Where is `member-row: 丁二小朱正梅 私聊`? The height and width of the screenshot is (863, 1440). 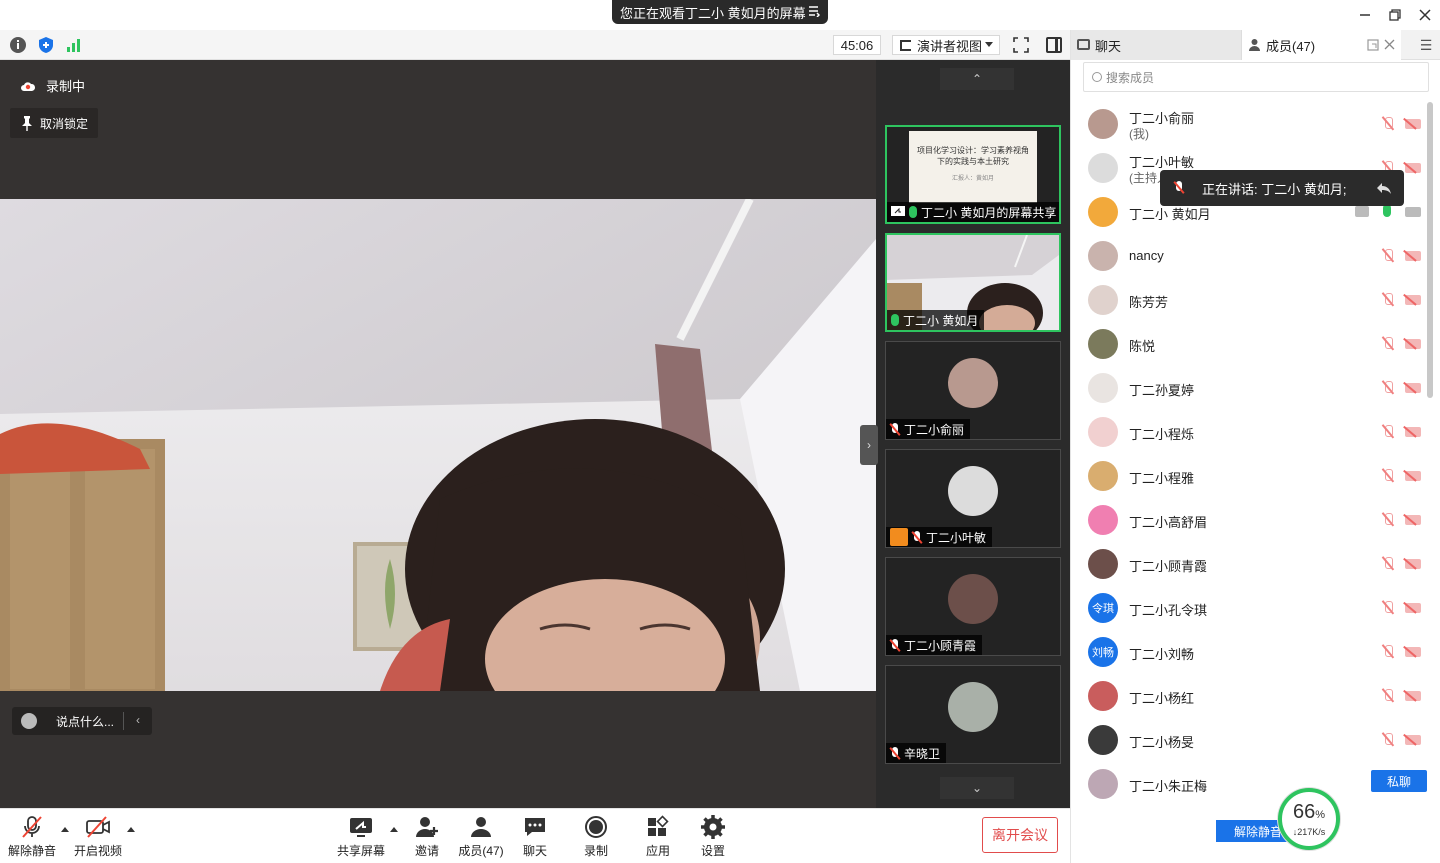 member-row: 丁二小朱正梅 私聊 is located at coordinates (1249, 782).